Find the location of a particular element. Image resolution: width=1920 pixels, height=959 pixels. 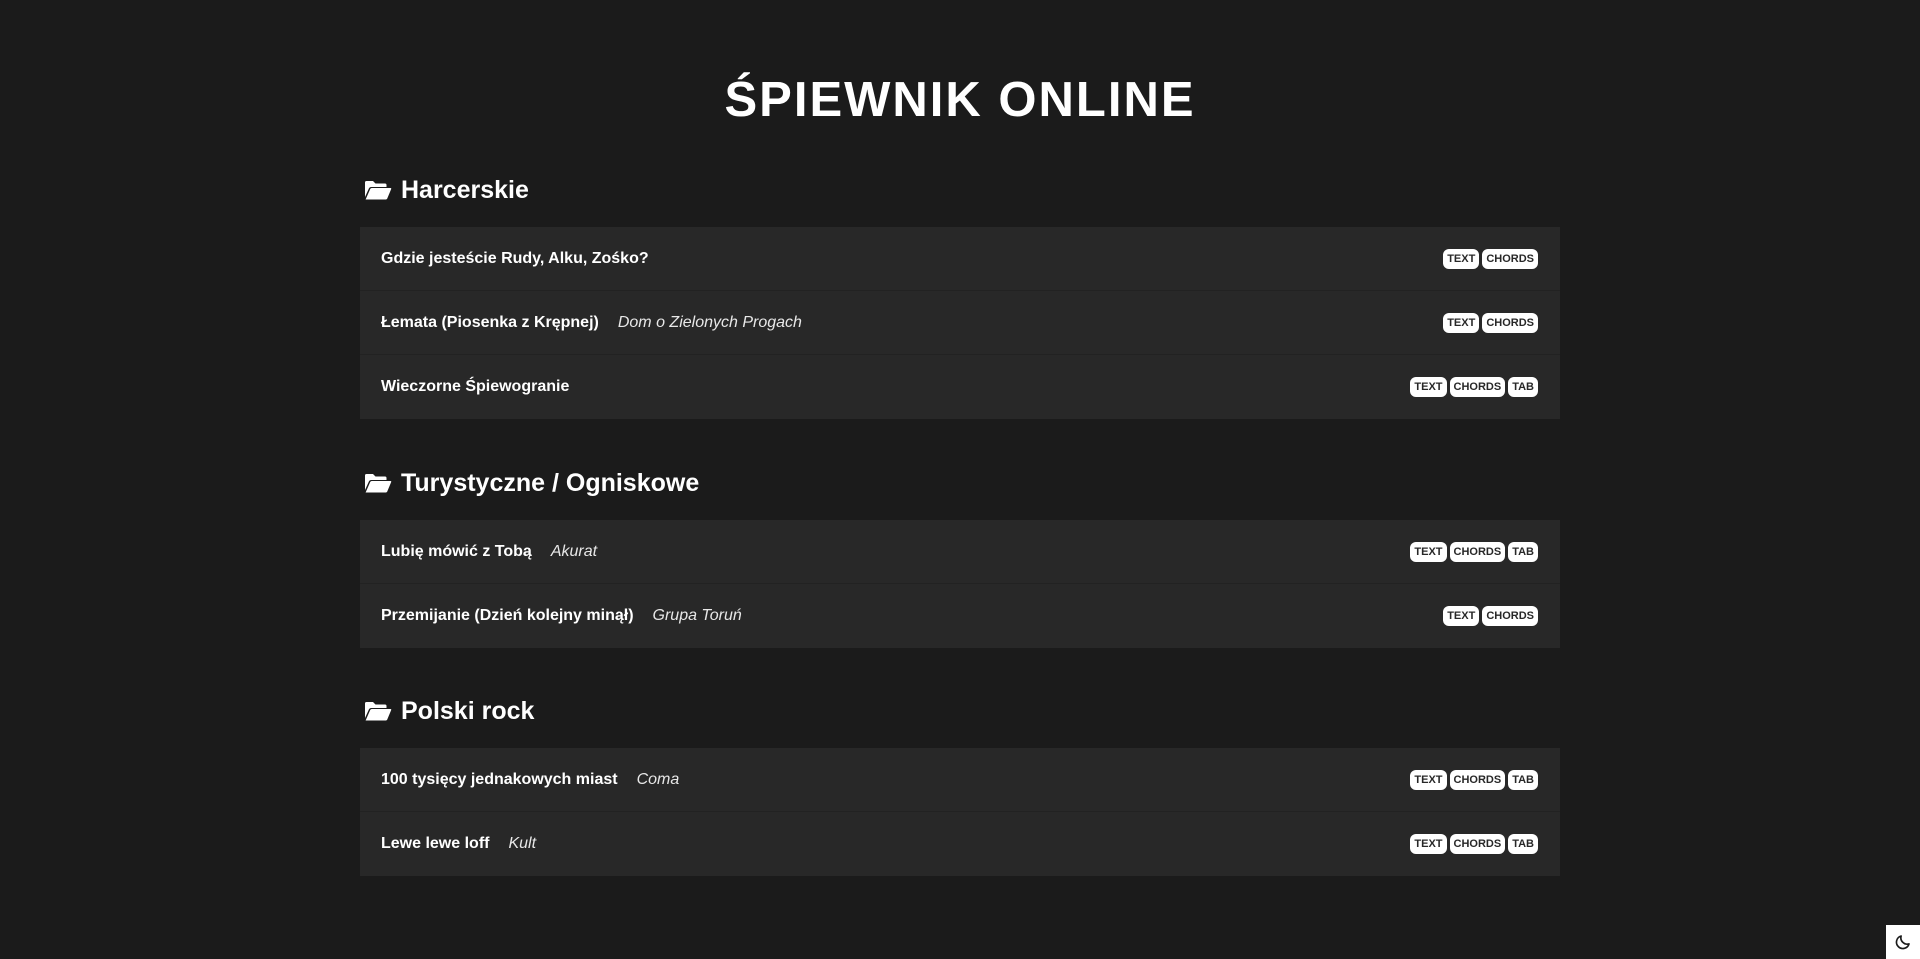

category-title: Harcerskie is located at coordinates (465, 190).